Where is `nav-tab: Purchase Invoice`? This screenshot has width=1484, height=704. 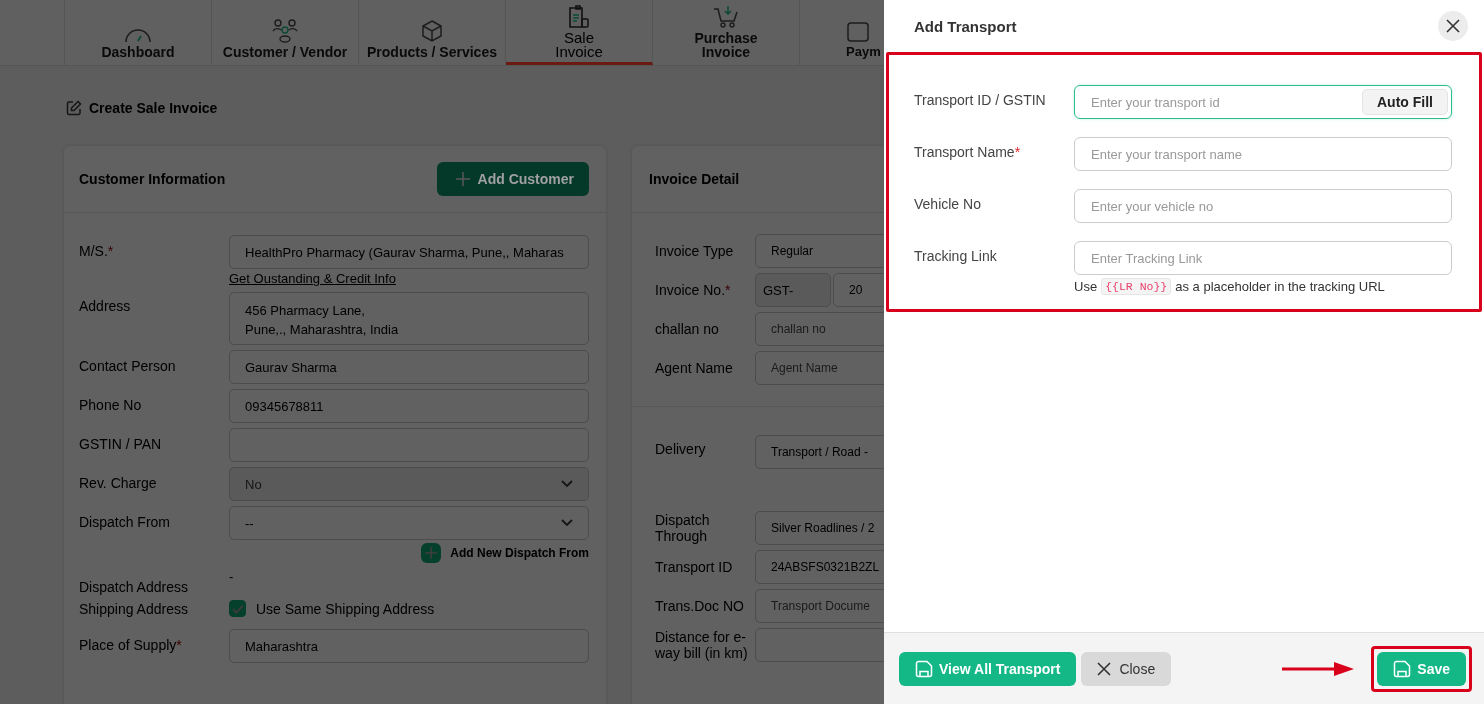 nav-tab: Purchase Invoice is located at coordinates (726, 32).